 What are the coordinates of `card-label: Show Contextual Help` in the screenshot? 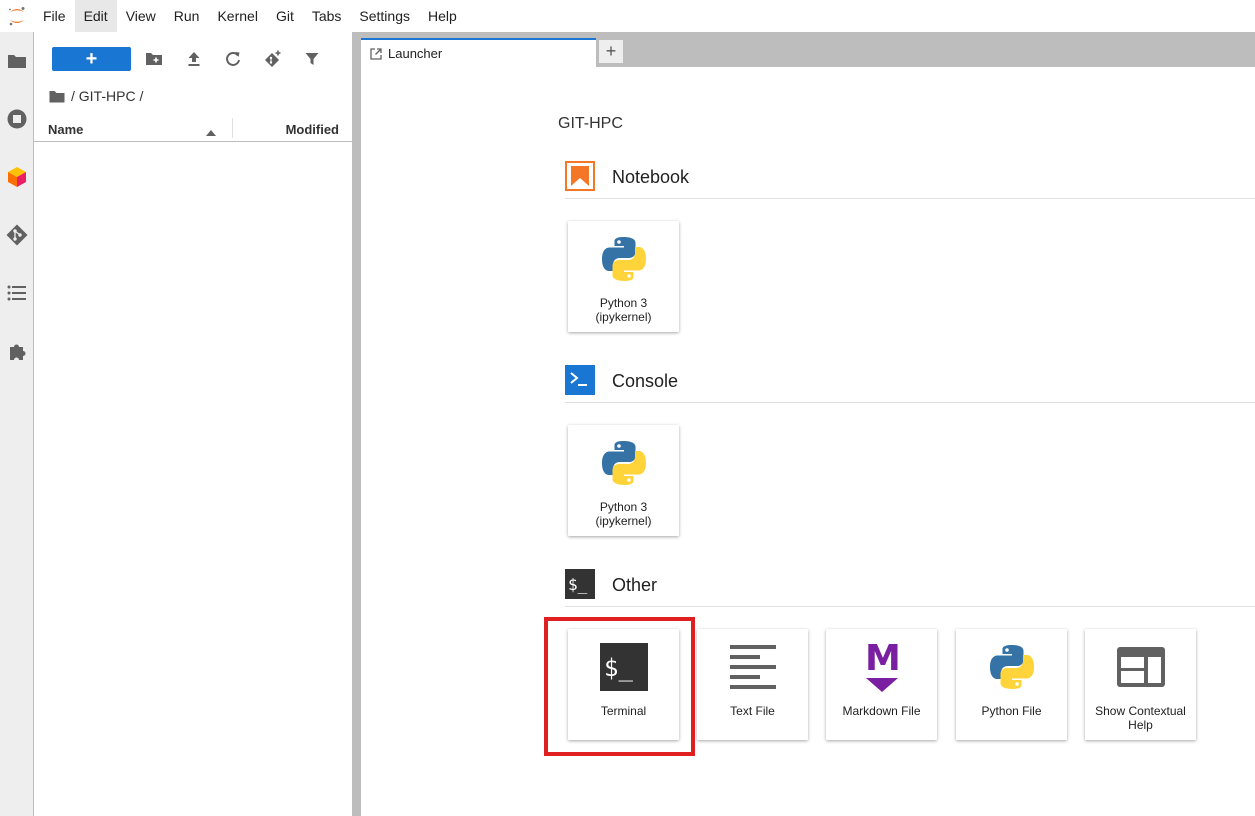 It's located at (1140, 718).